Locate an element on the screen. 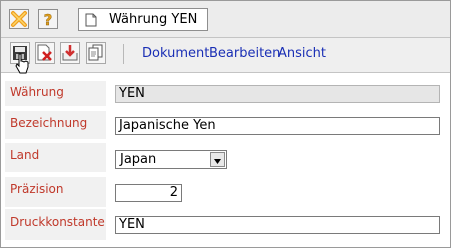  toolbar: Dokument Bearbeiten Ansicht is located at coordinates (225, 55).